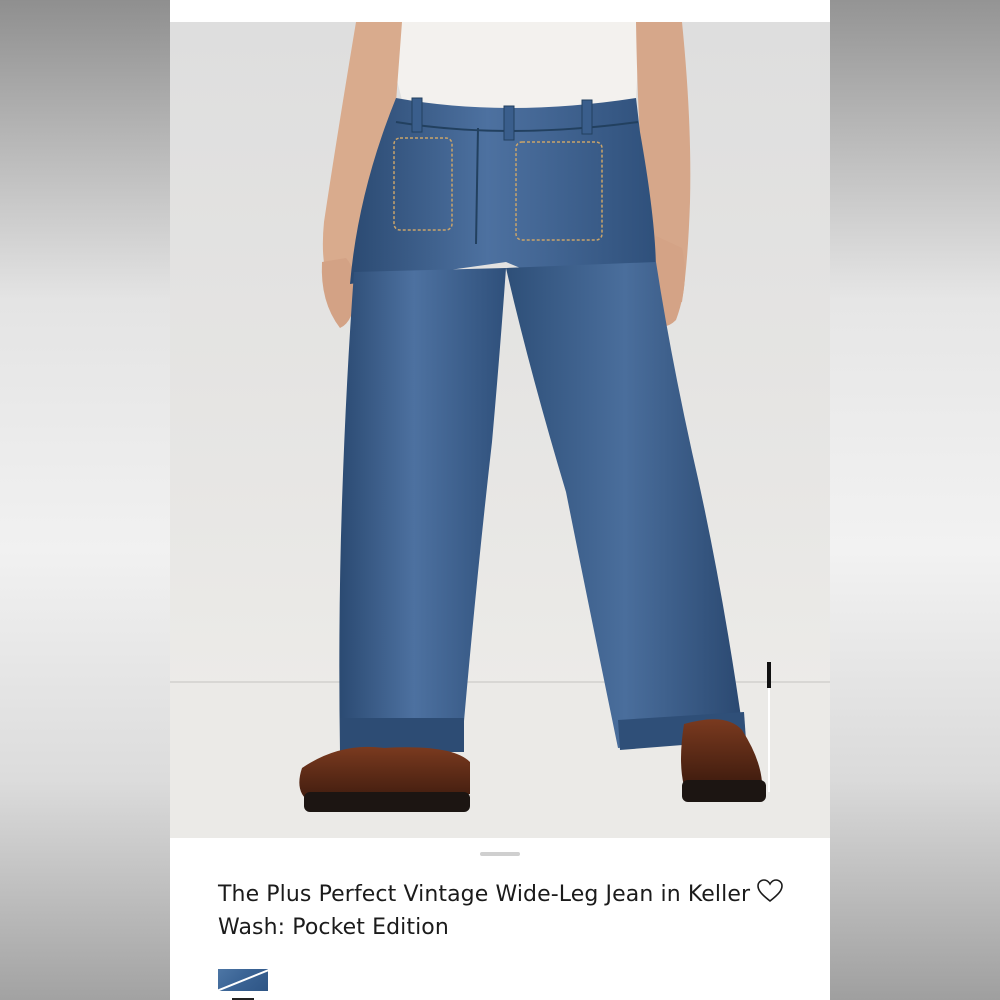 This screenshot has width=1000, height=1000. I want to click on image-zoom-scrubber, so click(769, 727).